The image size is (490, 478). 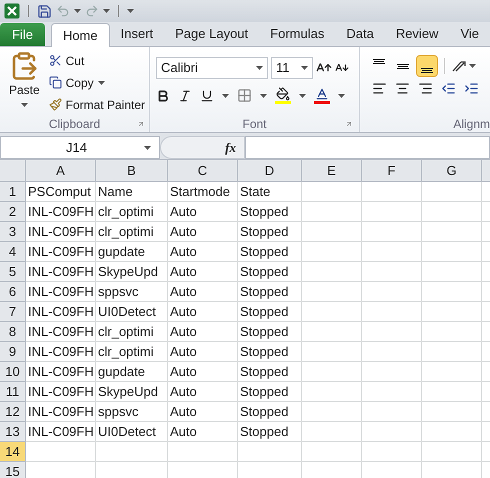 I want to click on font-size-field: 11, so click(x=292, y=68).